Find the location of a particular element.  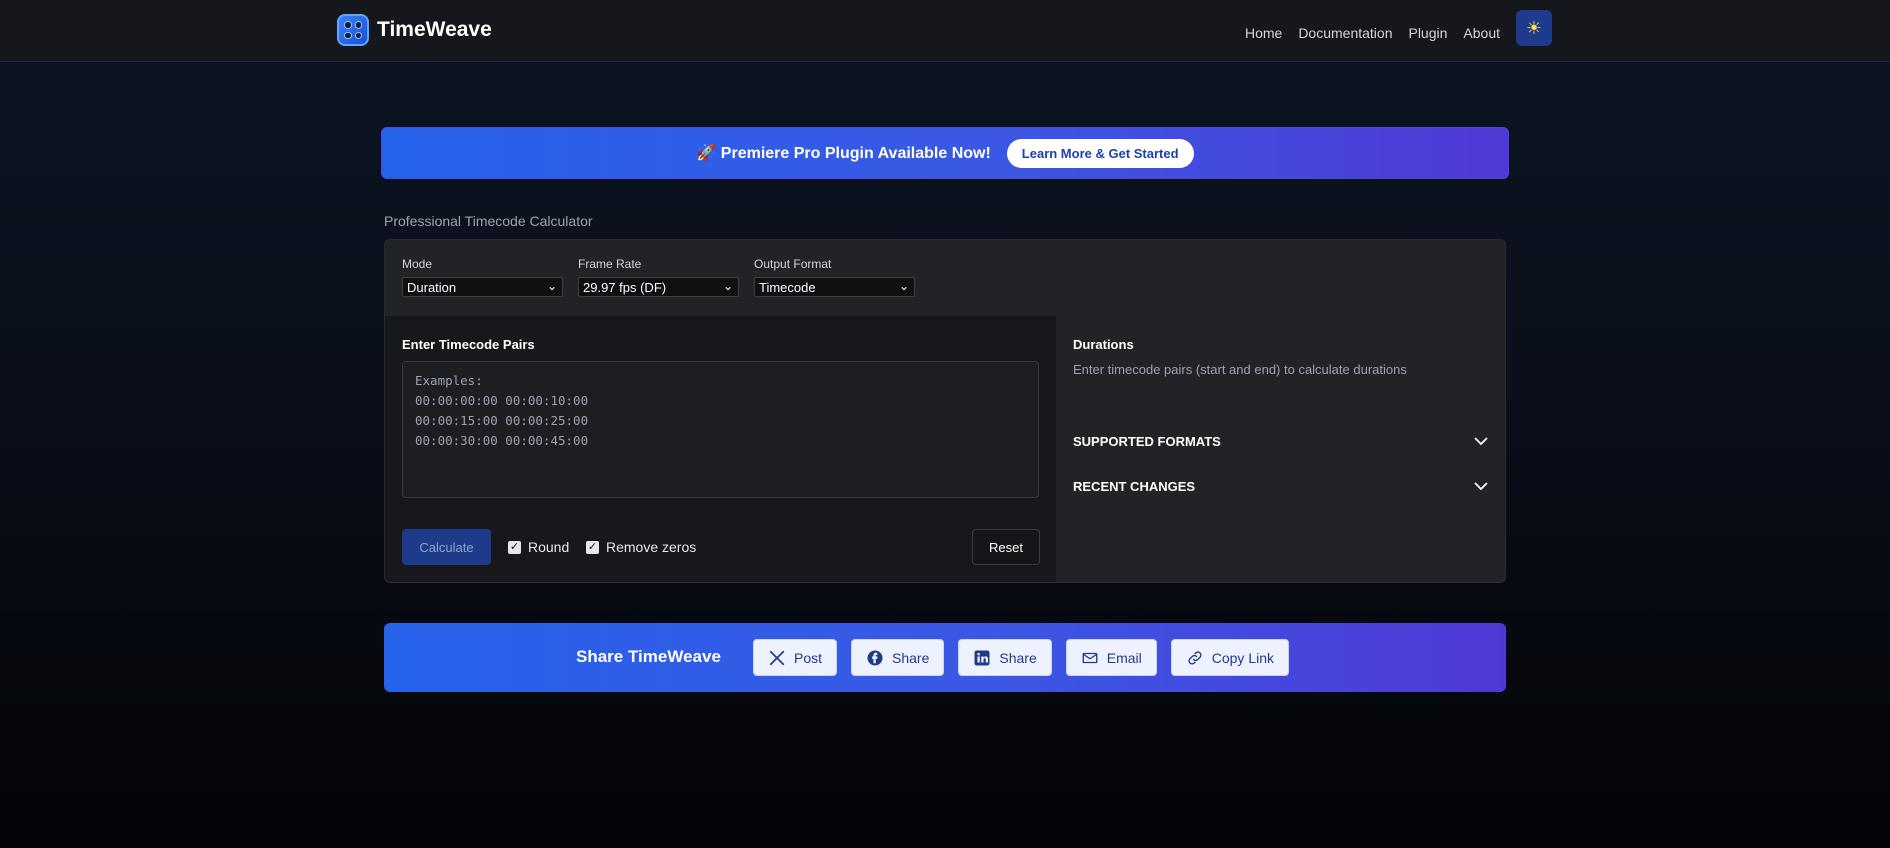

share-label: Copy Link is located at coordinates (1243, 657).